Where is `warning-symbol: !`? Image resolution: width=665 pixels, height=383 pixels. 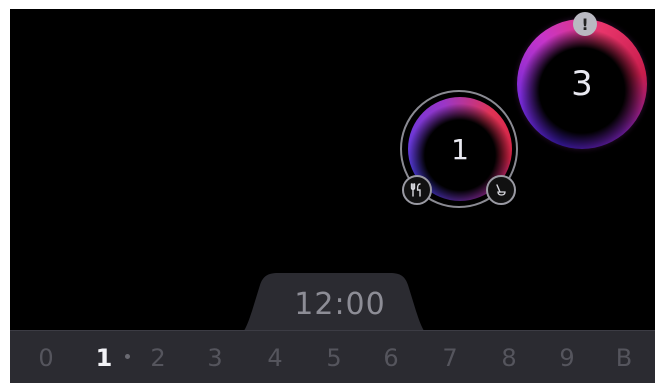 warning-symbol: ! is located at coordinates (585, 24).